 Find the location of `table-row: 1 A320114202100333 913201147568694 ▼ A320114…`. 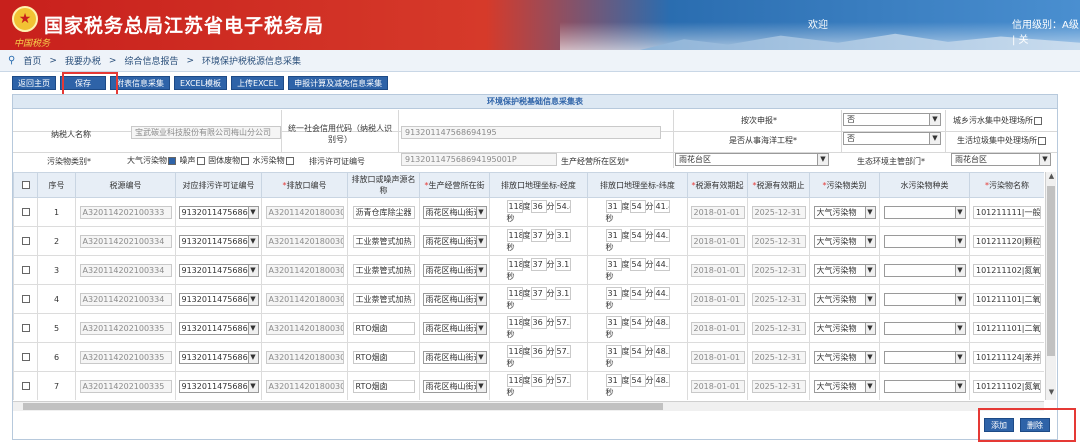

table-row: 1 A320114202100333 913201147568694 ▼ A320114… is located at coordinates (528, 212).